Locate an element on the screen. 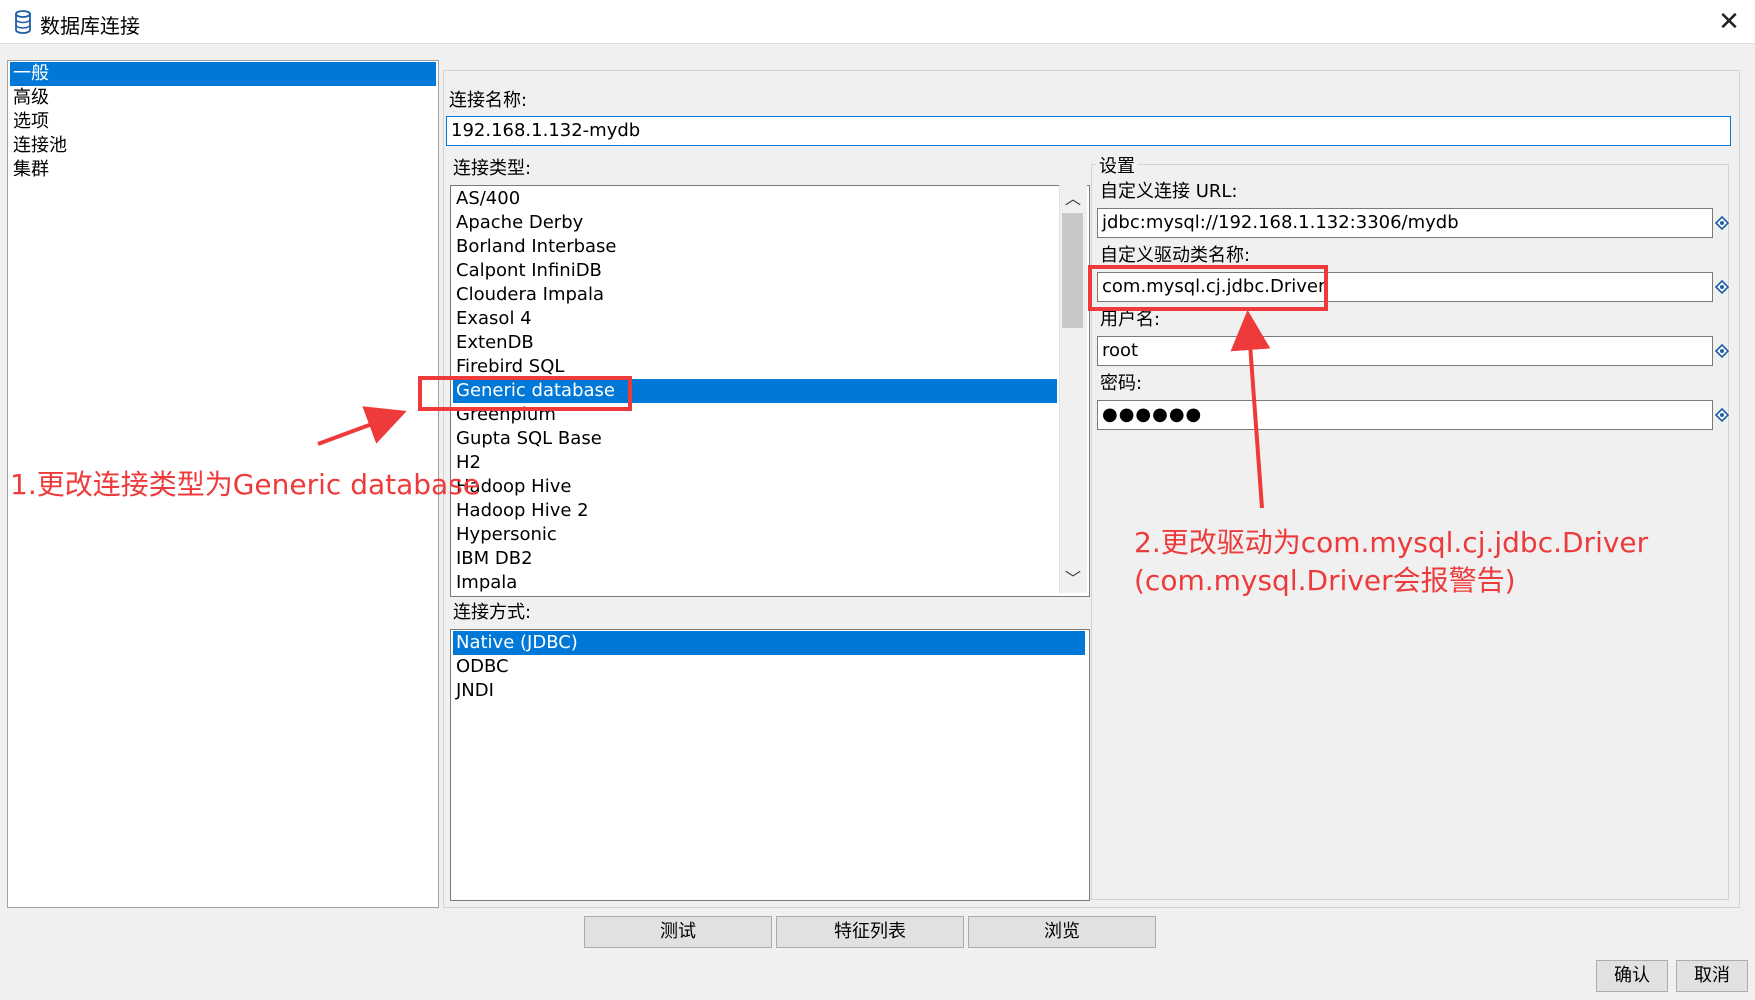 The height and width of the screenshot is (1000, 1755). database-icon is located at coordinates (23, 22).